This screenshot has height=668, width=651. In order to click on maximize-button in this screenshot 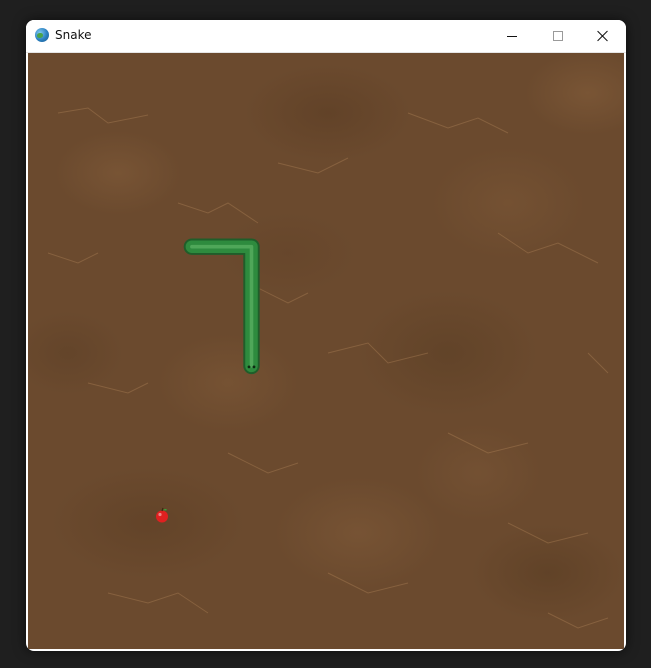, I will do `click(558, 36)`.